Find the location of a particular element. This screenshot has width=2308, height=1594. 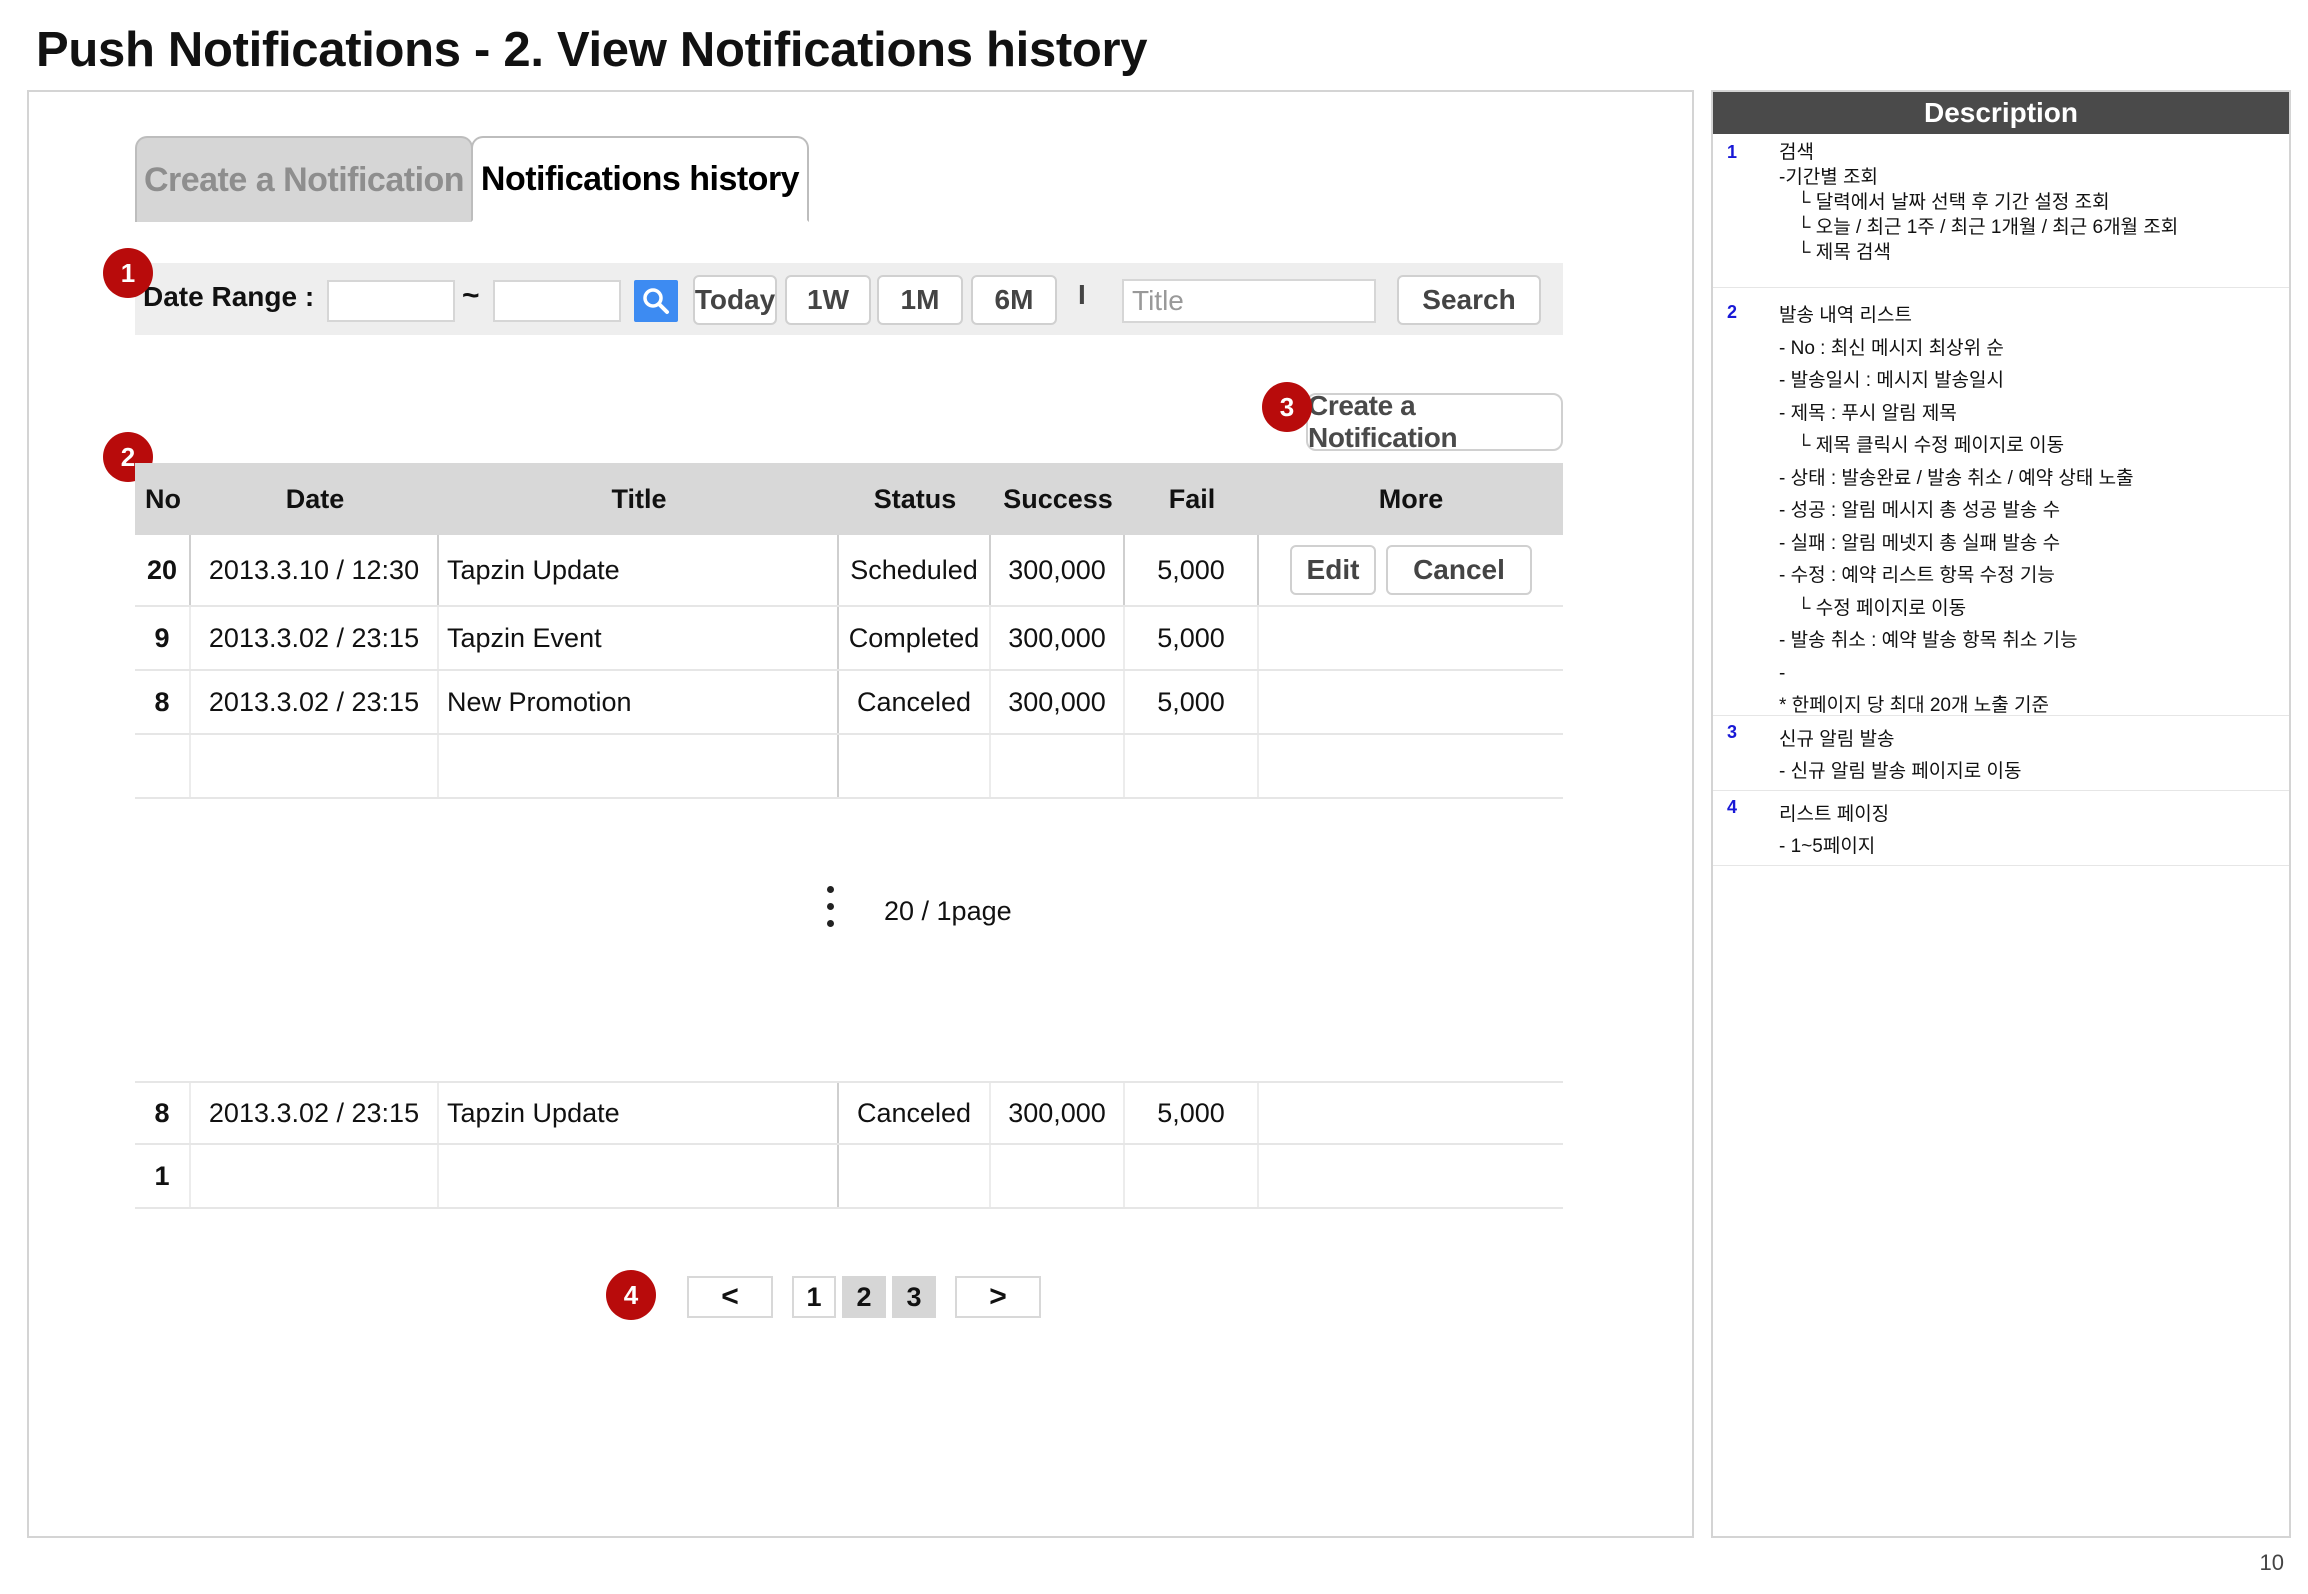

cancel-button: Cancel is located at coordinates (1459, 570).